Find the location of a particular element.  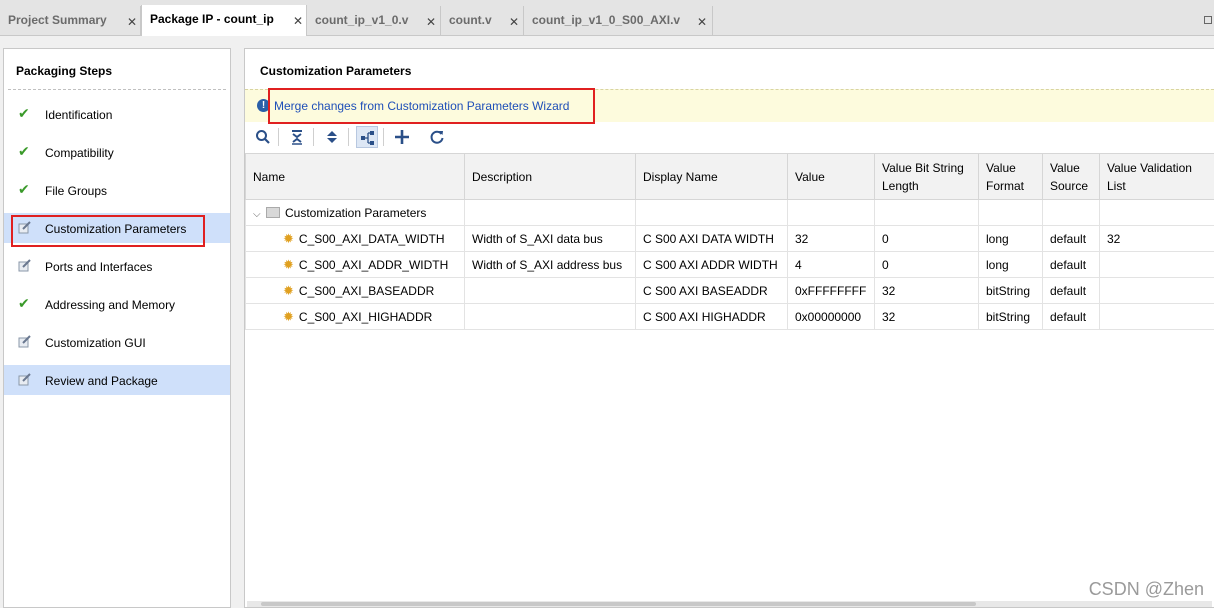

watermark: CSDN @Zhen is located at coordinates (1146, 589).